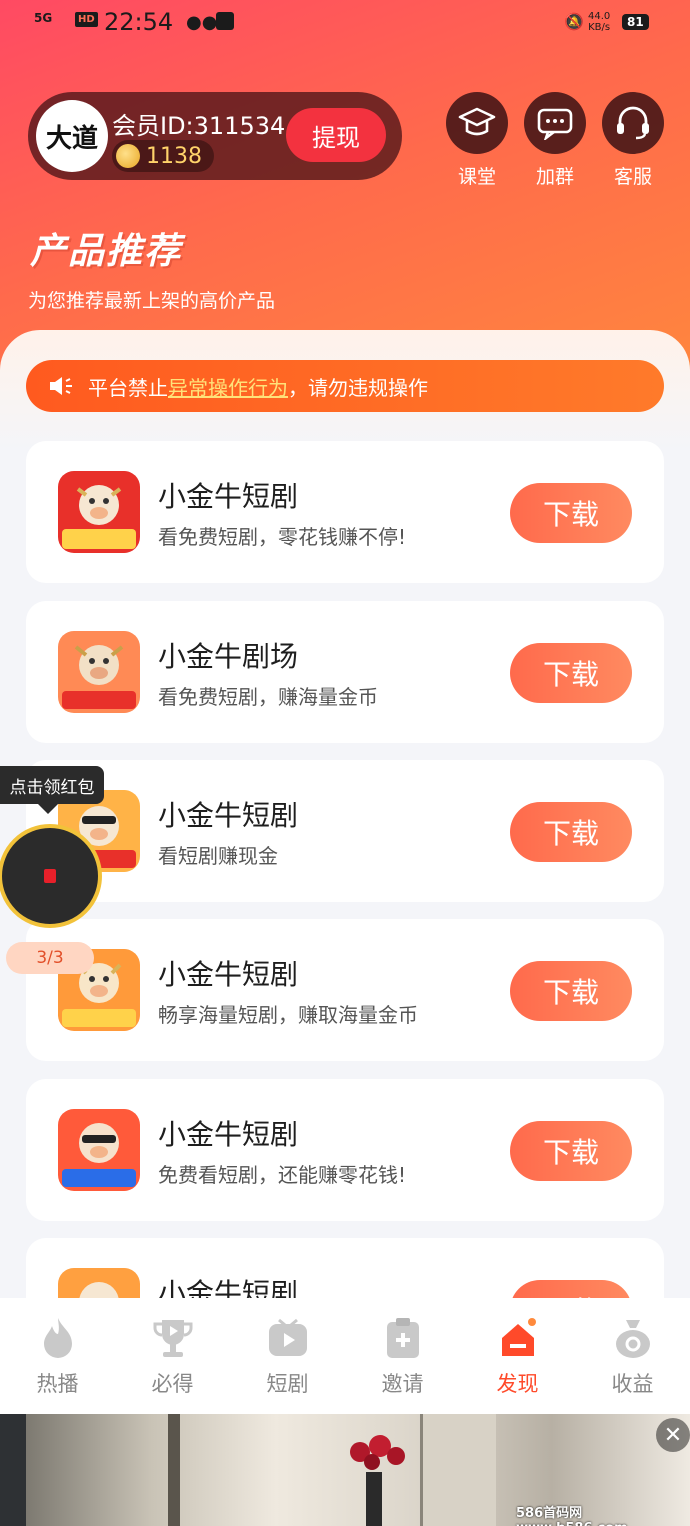 The image size is (690, 1526). I want to click on notice-highlight: 异常操作行为, so click(228, 386).